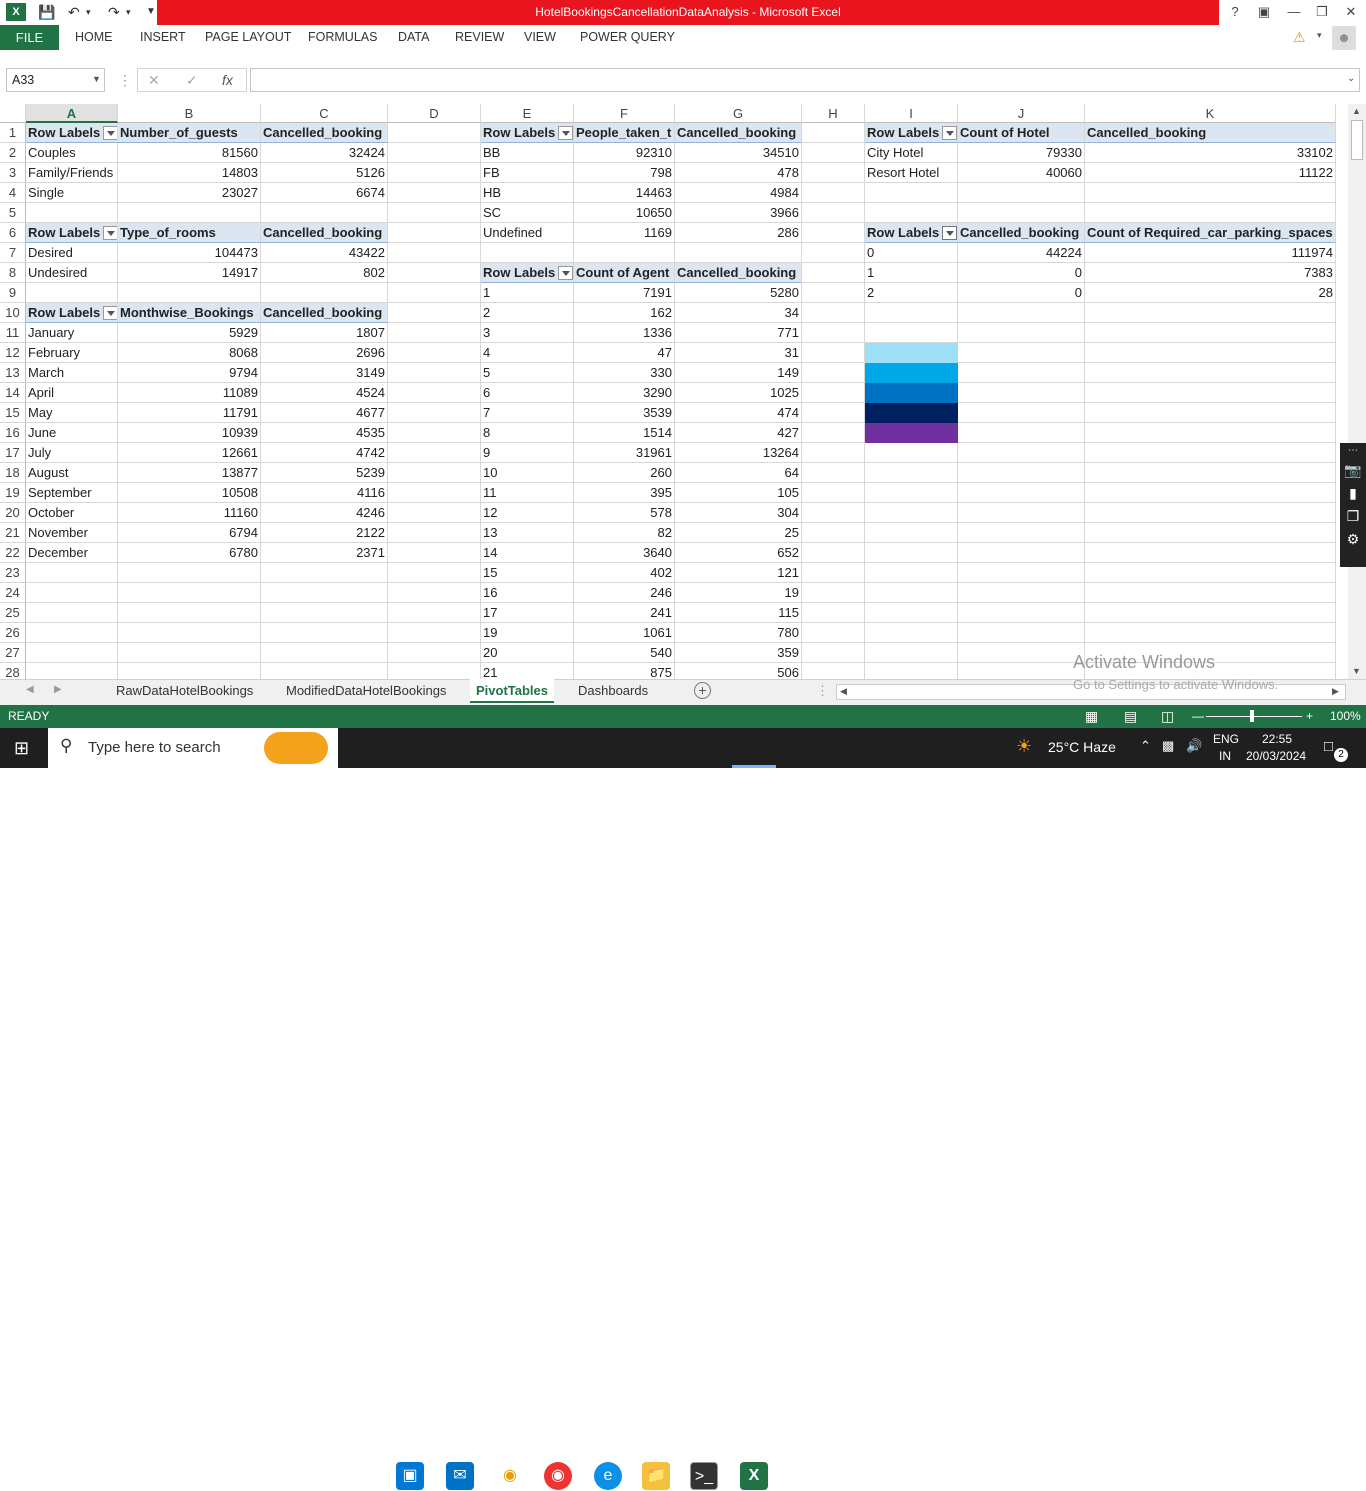 The image size is (1366, 1491). I want to click on chrome-icon: ◉, so click(558, 1476).